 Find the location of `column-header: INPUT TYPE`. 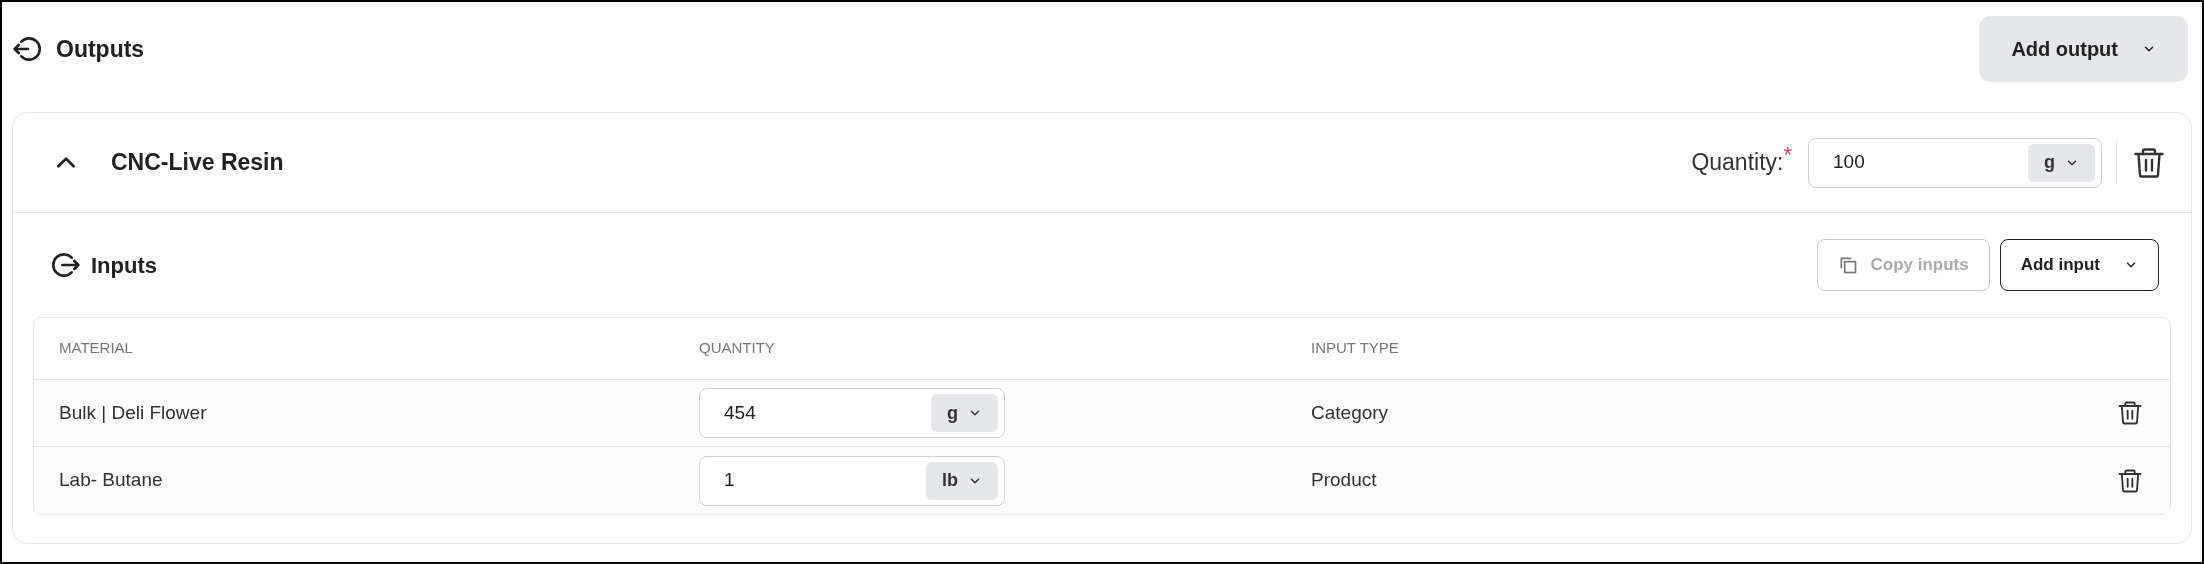

column-header: INPUT TYPE is located at coordinates (1355, 348).